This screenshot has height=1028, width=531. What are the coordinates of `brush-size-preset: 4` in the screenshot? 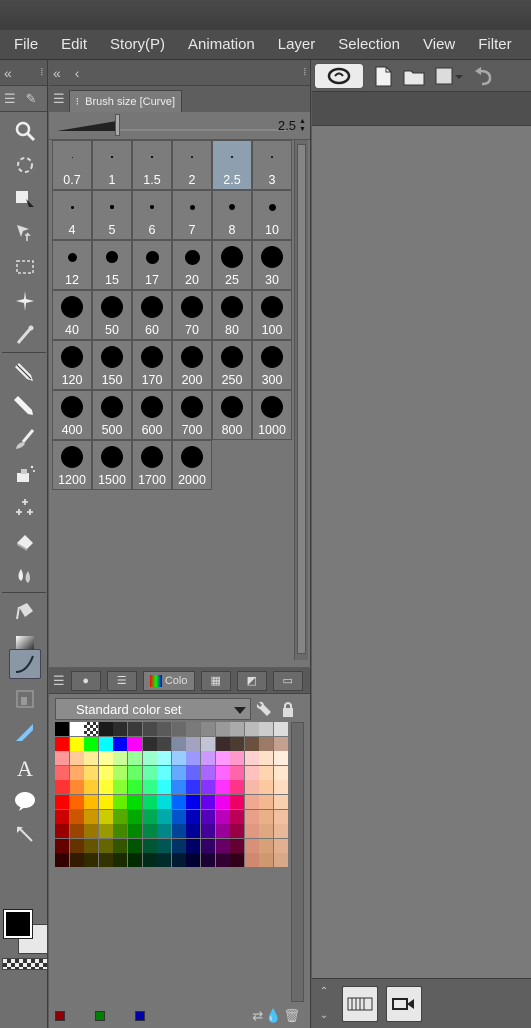 It's located at (72, 215).